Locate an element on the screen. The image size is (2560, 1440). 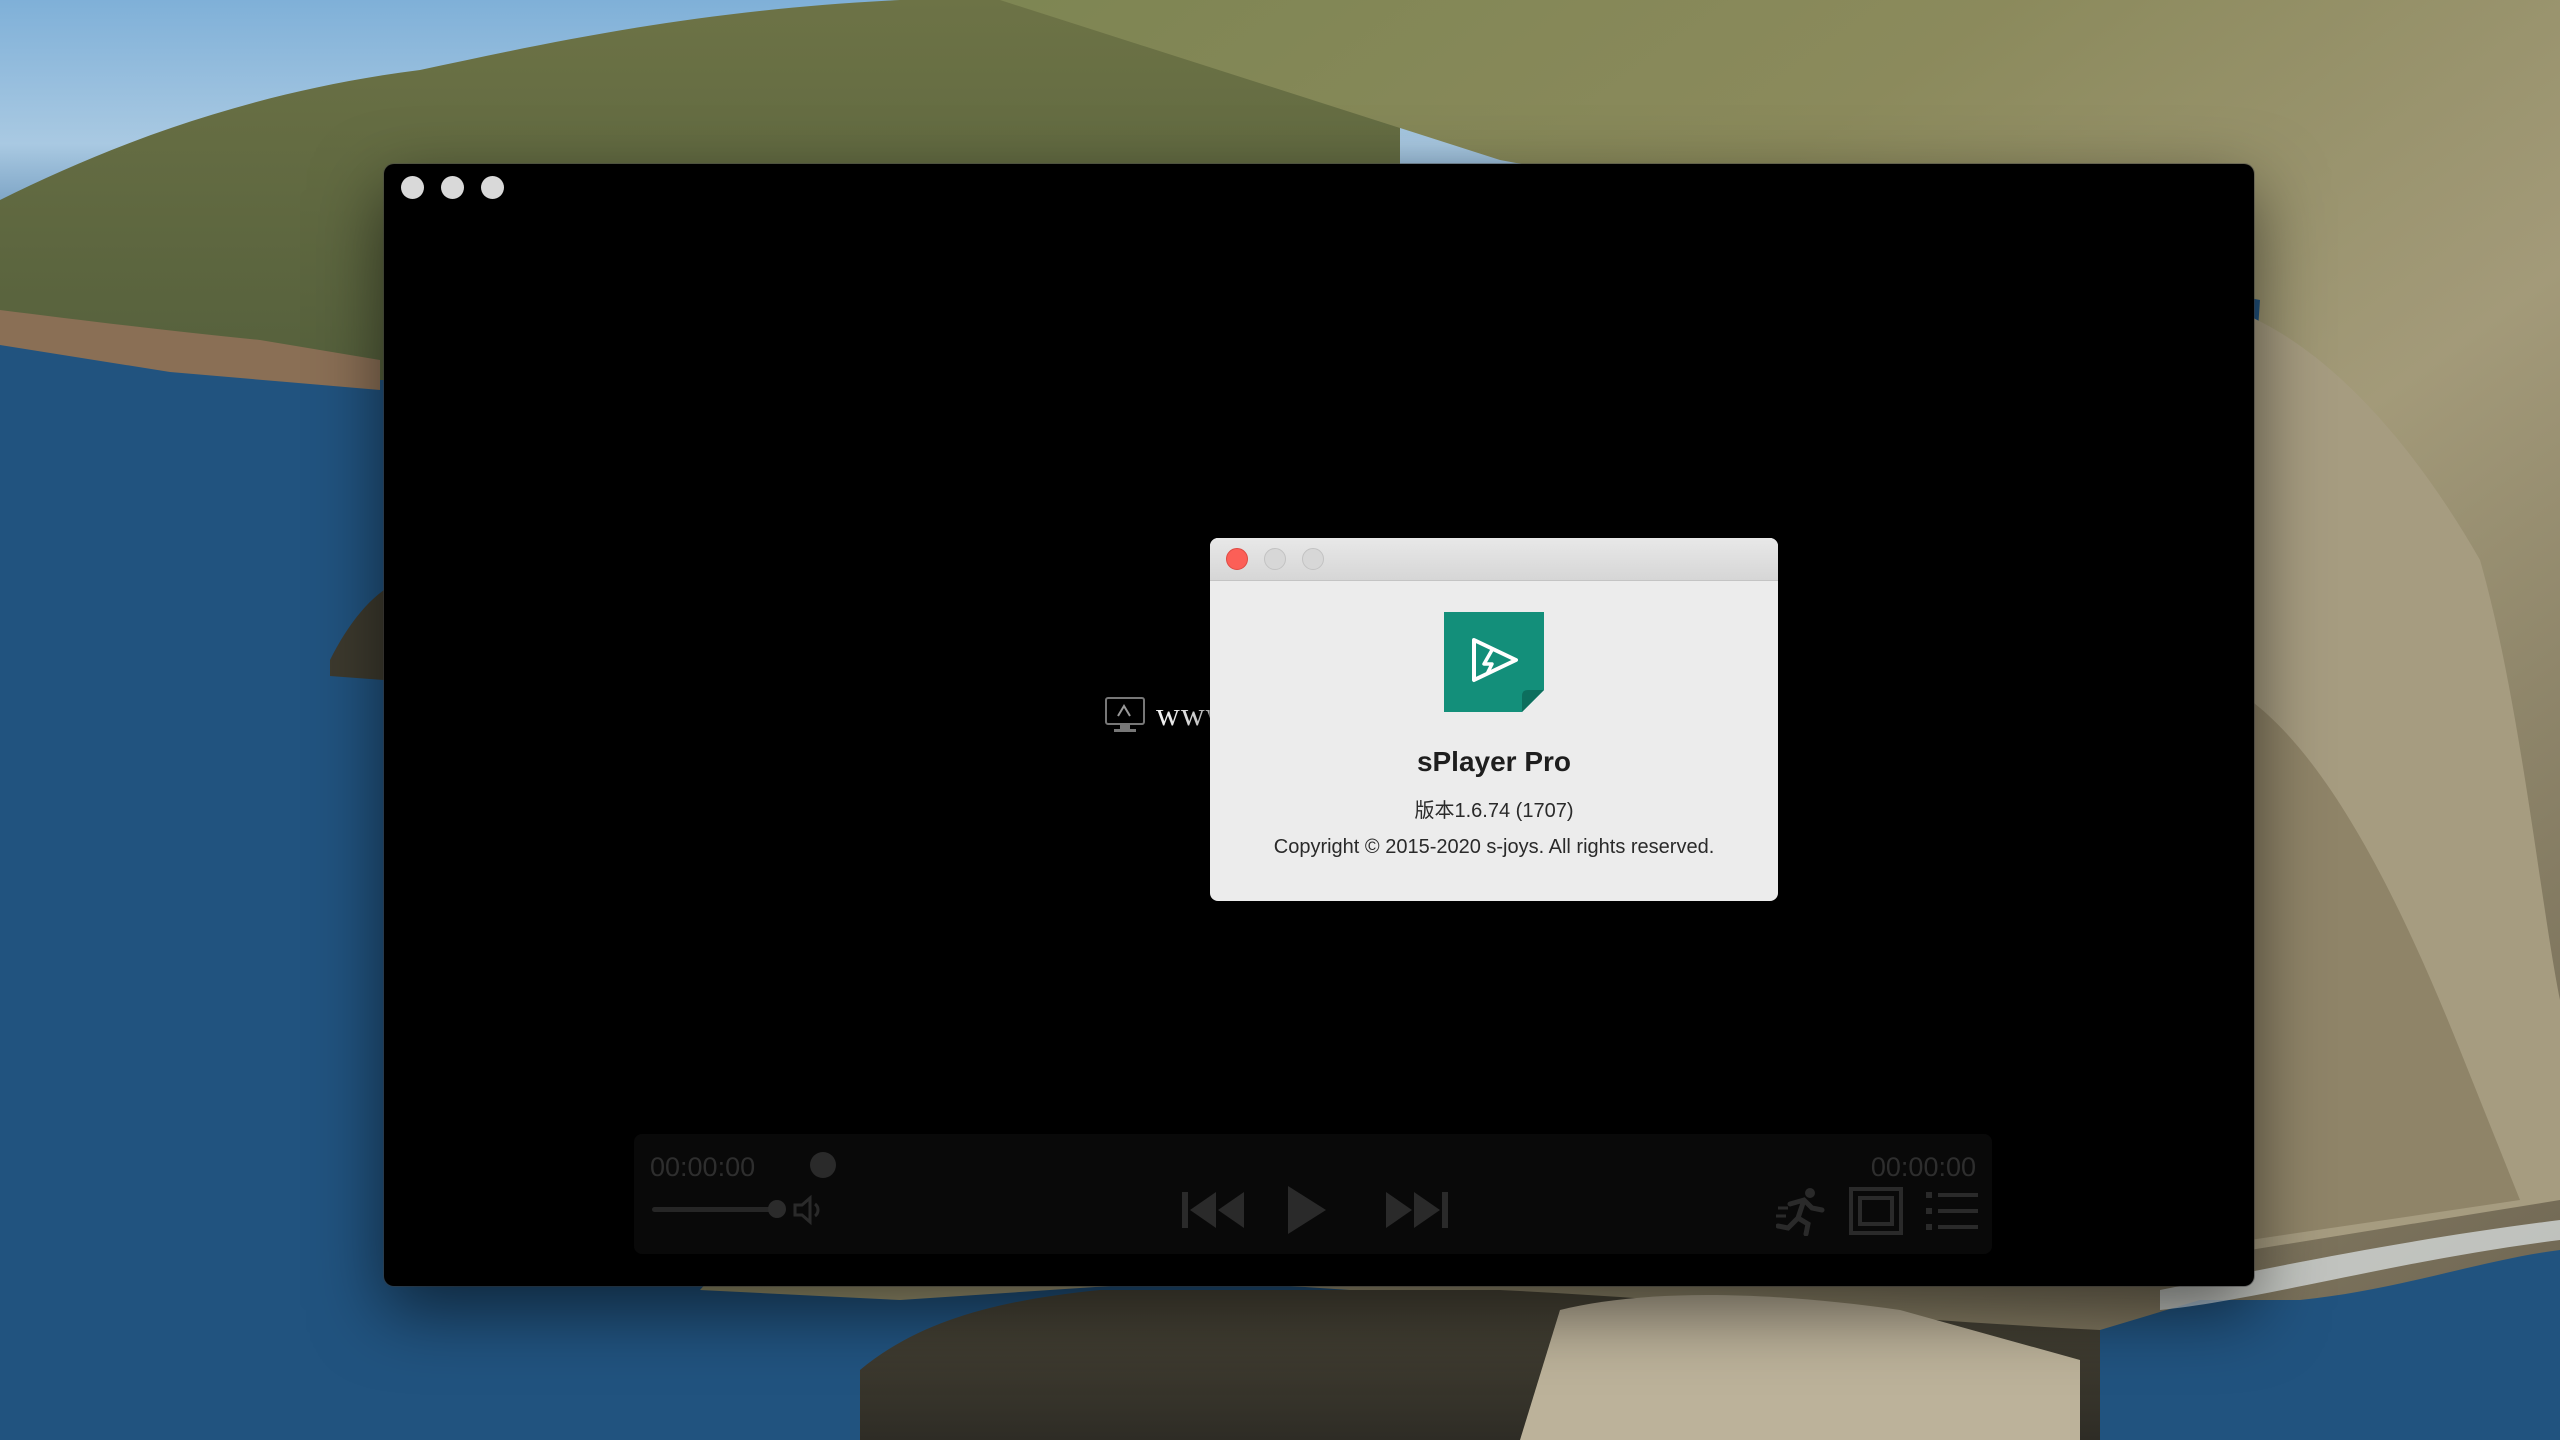
about-titlebar is located at coordinates (1494, 559).